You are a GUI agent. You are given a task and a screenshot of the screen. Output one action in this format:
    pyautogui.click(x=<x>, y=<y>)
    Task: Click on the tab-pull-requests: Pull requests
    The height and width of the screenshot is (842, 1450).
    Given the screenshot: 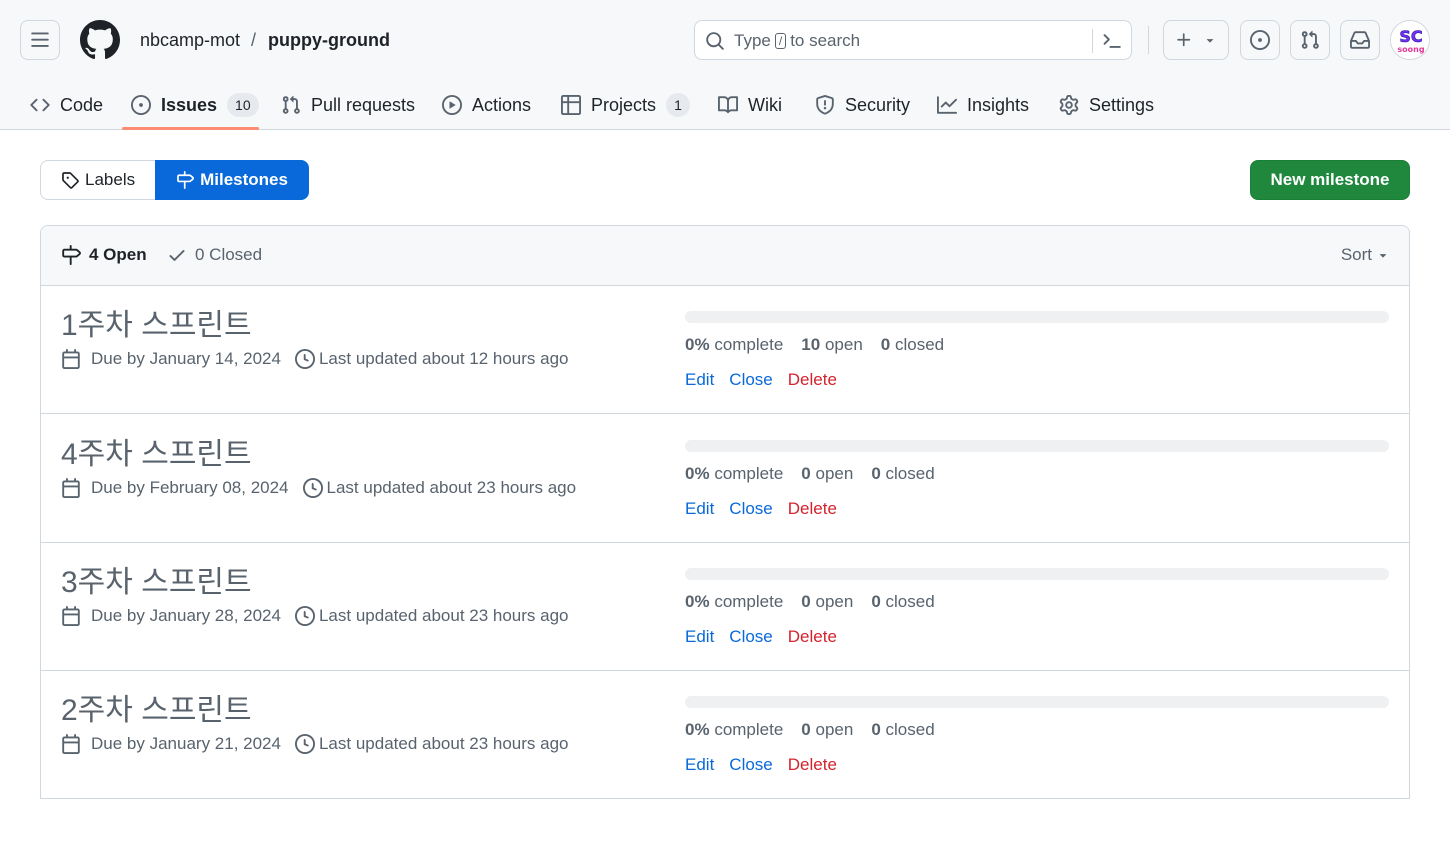 What is the action you would take?
    pyautogui.click(x=348, y=105)
    